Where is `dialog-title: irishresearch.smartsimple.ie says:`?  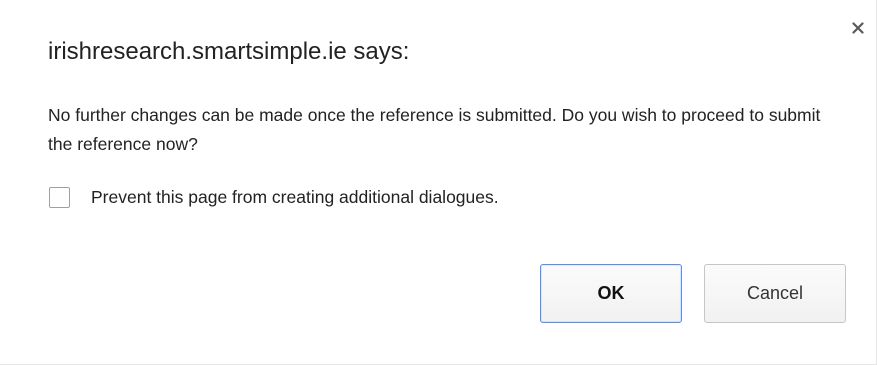
dialog-title: irishresearch.smartsimple.ie says: is located at coordinates (229, 51).